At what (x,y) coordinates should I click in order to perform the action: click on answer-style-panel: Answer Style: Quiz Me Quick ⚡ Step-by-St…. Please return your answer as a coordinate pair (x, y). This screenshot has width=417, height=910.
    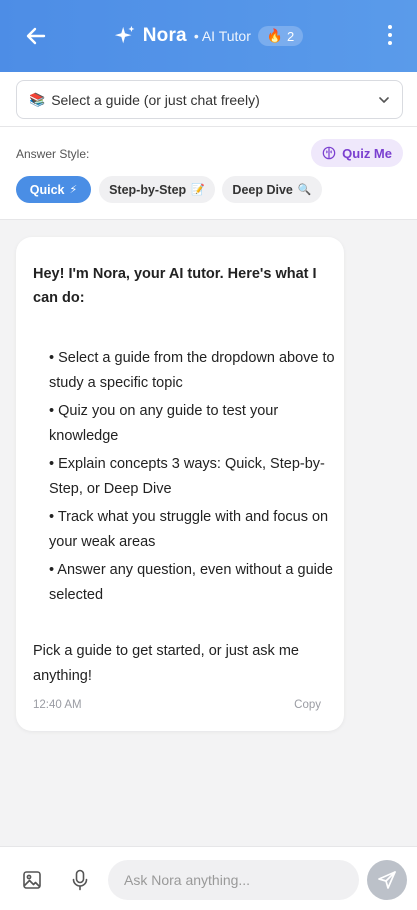
    Looking at the image, I should click on (208, 173).